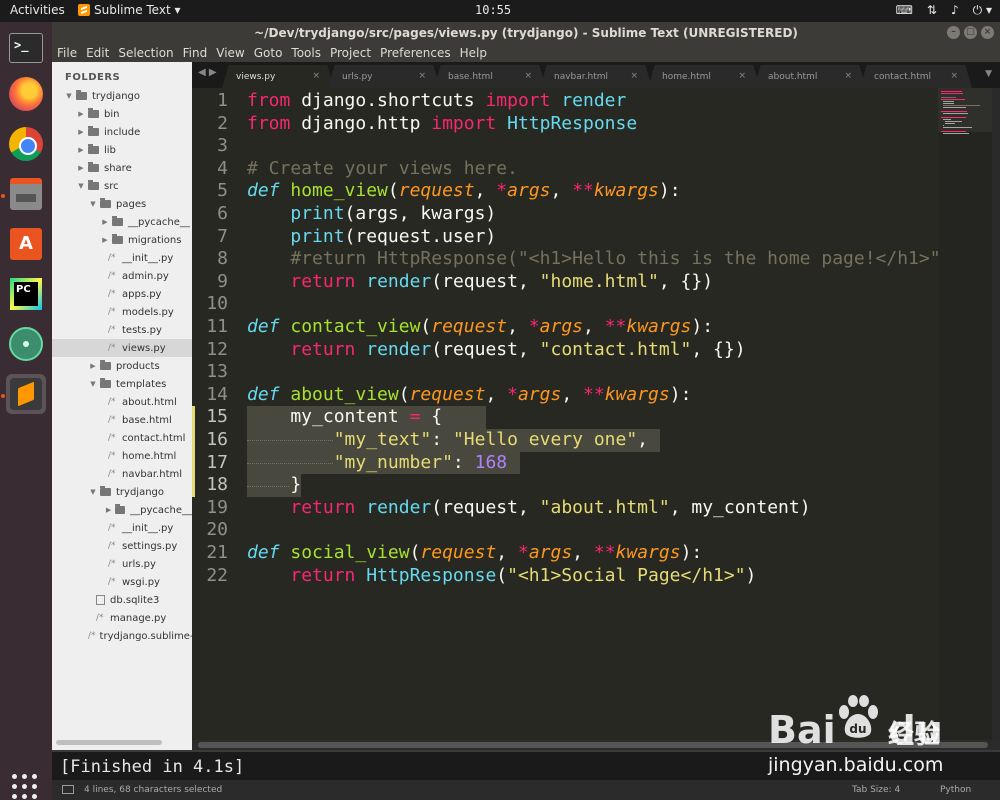 The height and width of the screenshot is (800, 1000). Describe the element at coordinates (122, 600) in the screenshot. I see `sidebar-file: db.sqlite3` at that location.